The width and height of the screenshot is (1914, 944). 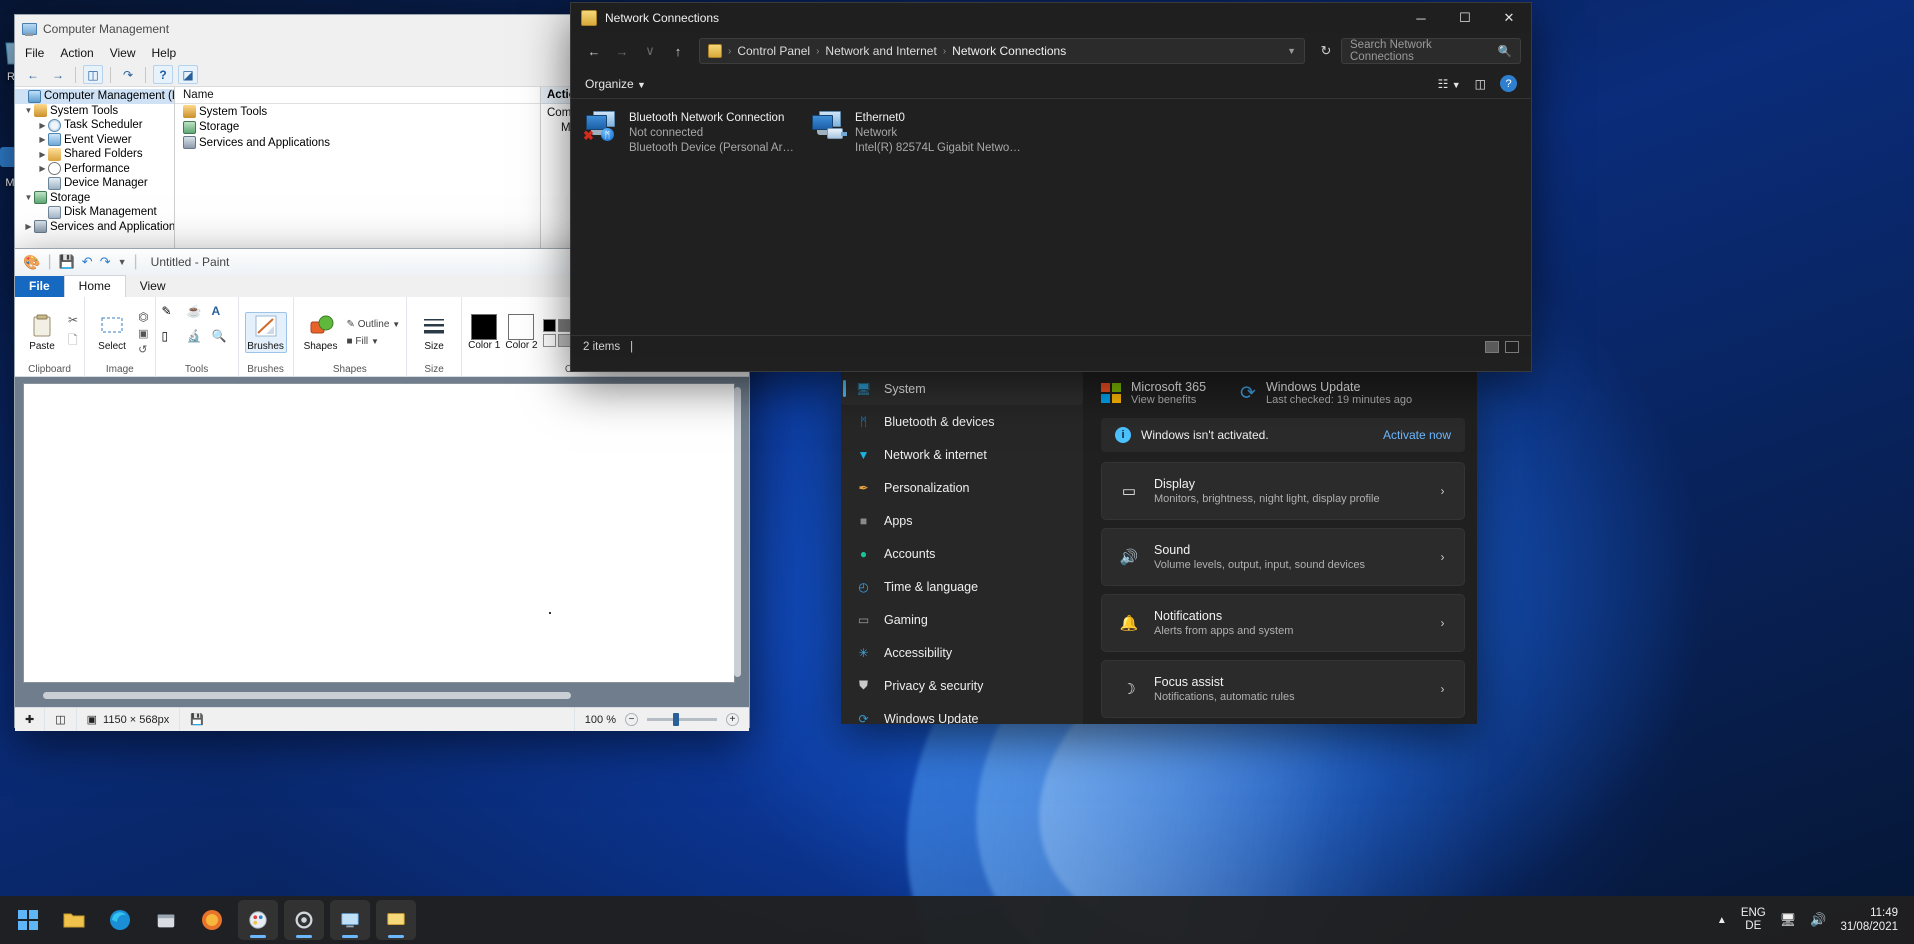 I want to click on system-tray: ▲ ENG DE 🖥 🔊 11:49 31/08/2021, so click(x=1815, y=920).